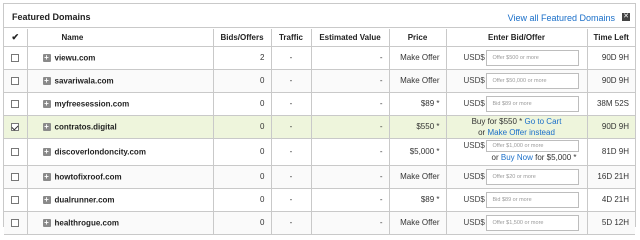 This screenshot has height=240, width=640. I want to click on time-left: 81D 9H, so click(611, 152).